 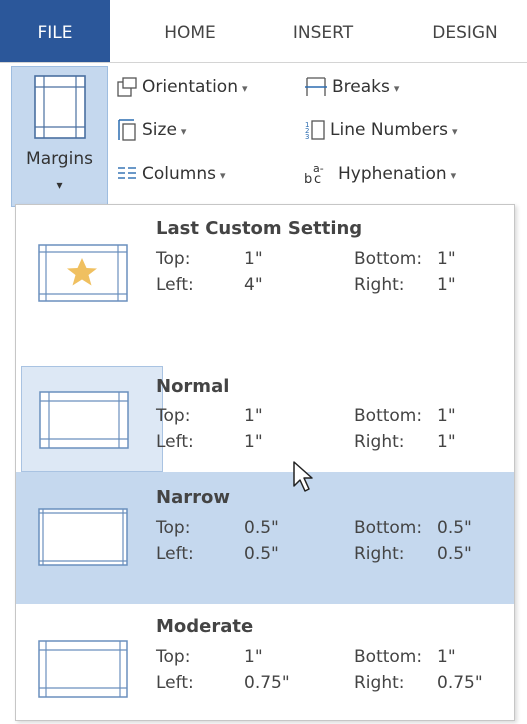 What do you see at coordinates (190, 87) in the screenshot?
I see `orientation-label: Orientation` at bounding box center [190, 87].